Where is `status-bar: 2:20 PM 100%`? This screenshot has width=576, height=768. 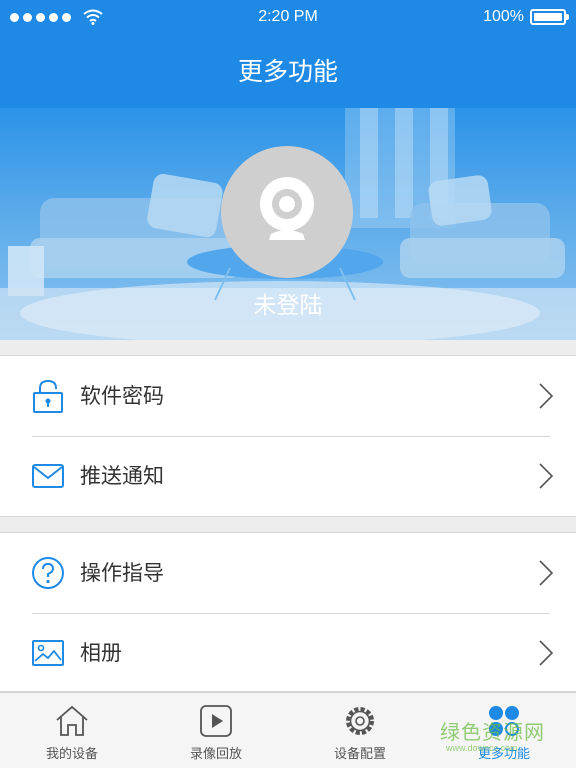 status-bar: 2:20 PM 100% is located at coordinates (288, 18).